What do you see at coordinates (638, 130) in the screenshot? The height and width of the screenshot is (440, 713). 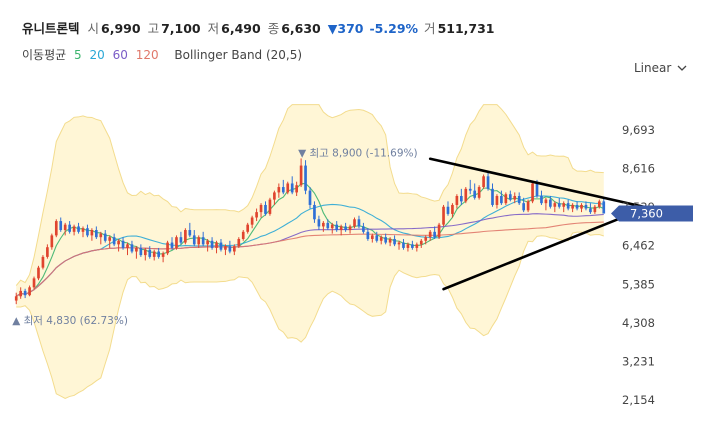 I see `y-tick-label: 9,693` at bounding box center [638, 130].